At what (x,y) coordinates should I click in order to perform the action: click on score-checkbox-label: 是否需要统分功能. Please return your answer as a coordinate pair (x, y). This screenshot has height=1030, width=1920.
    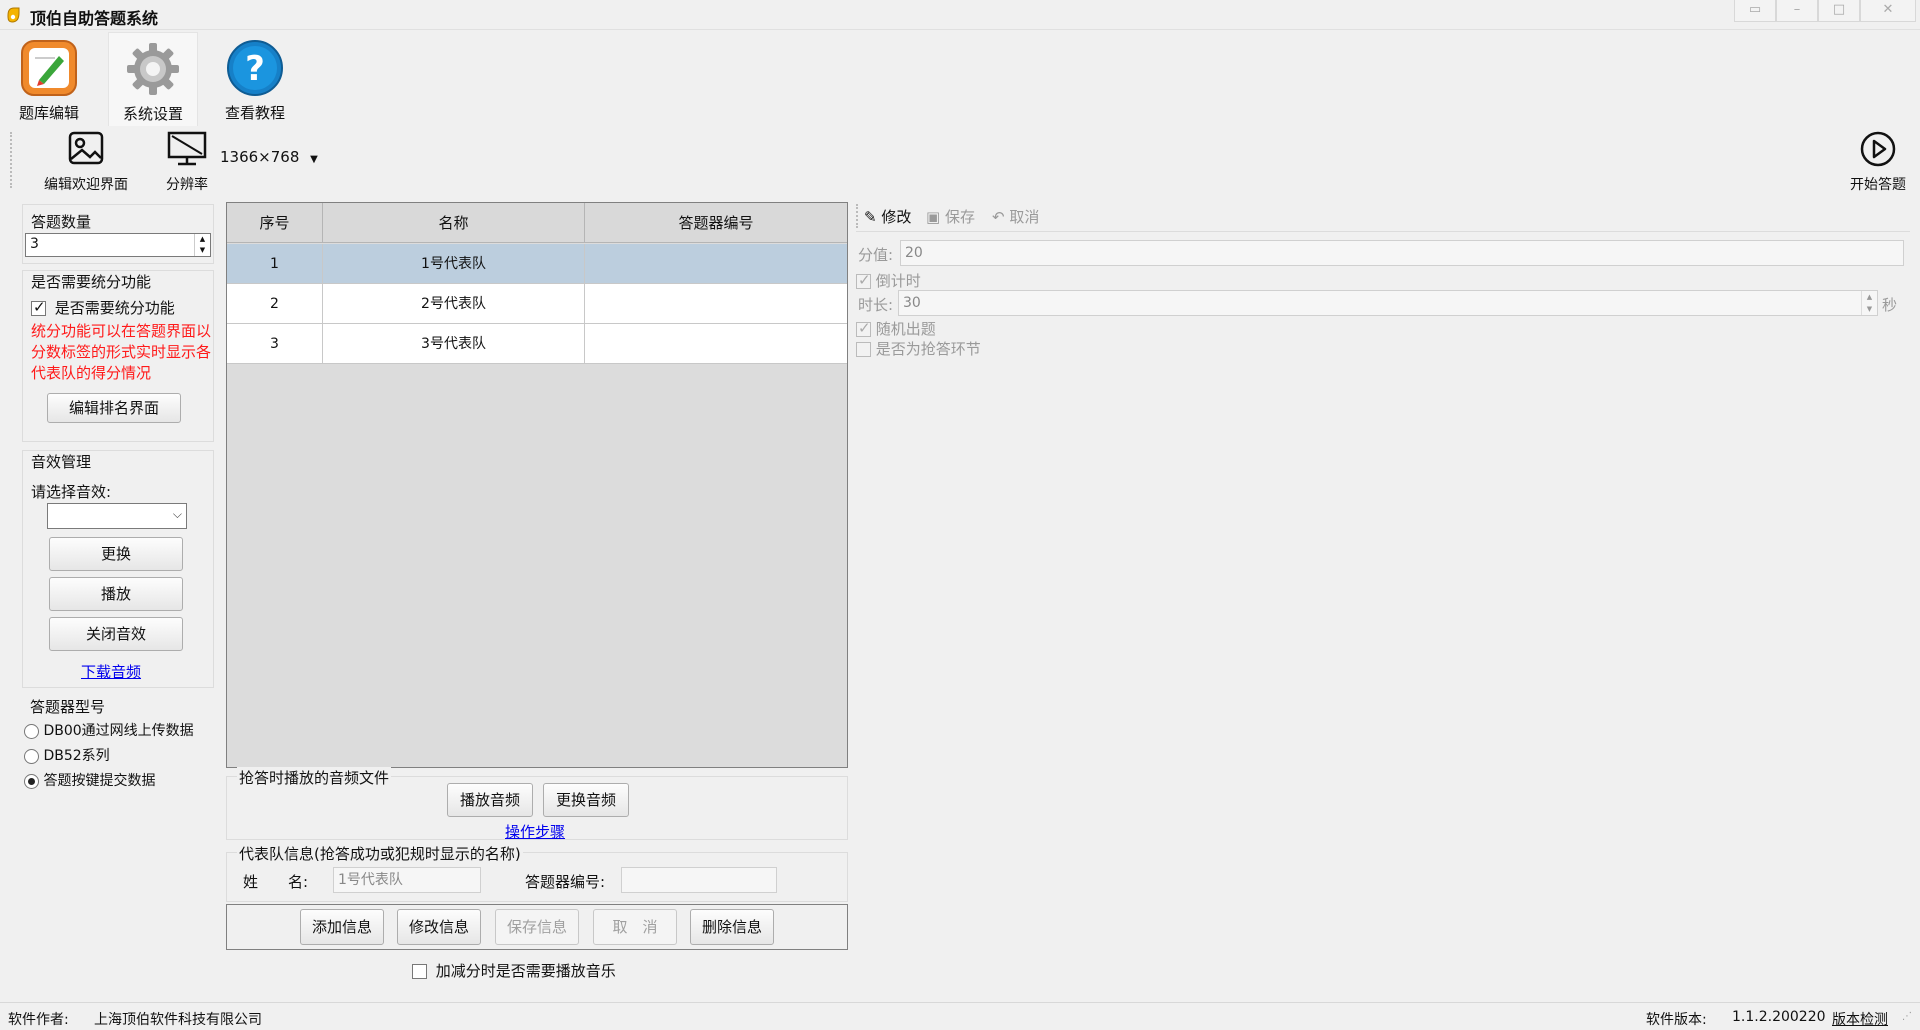
    Looking at the image, I should click on (114, 308).